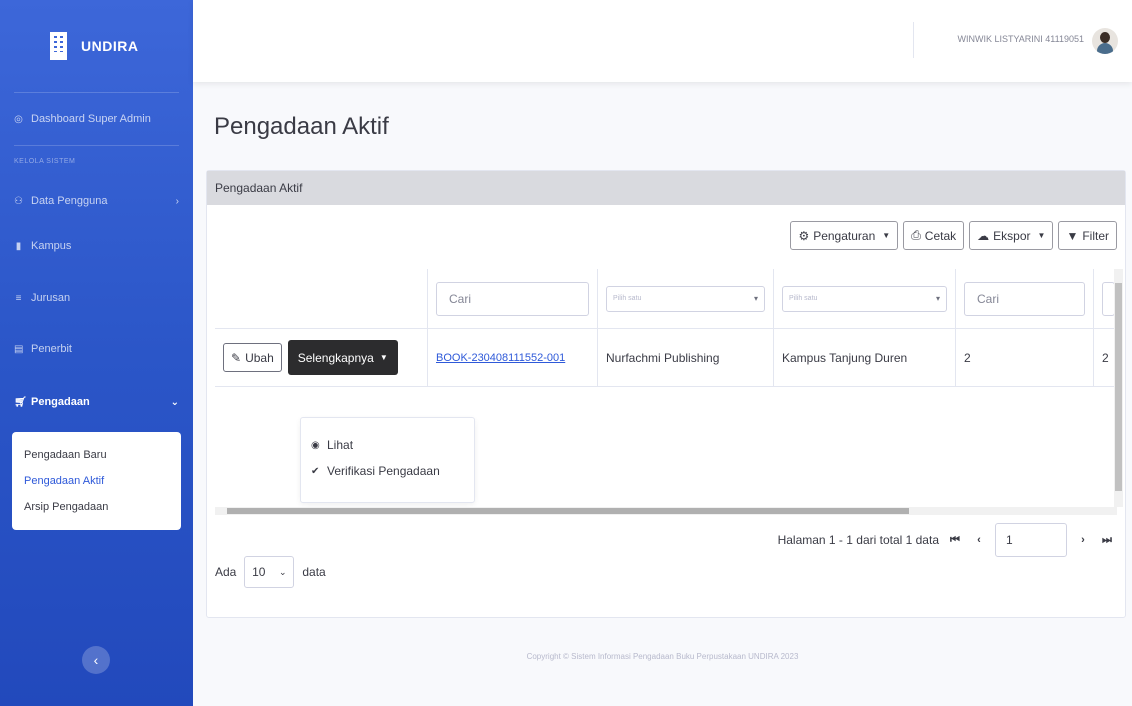  What do you see at coordinates (387, 445) in the screenshot?
I see `menu-item-lihat: ◉ Lihat` at bounding box center [387, 445].